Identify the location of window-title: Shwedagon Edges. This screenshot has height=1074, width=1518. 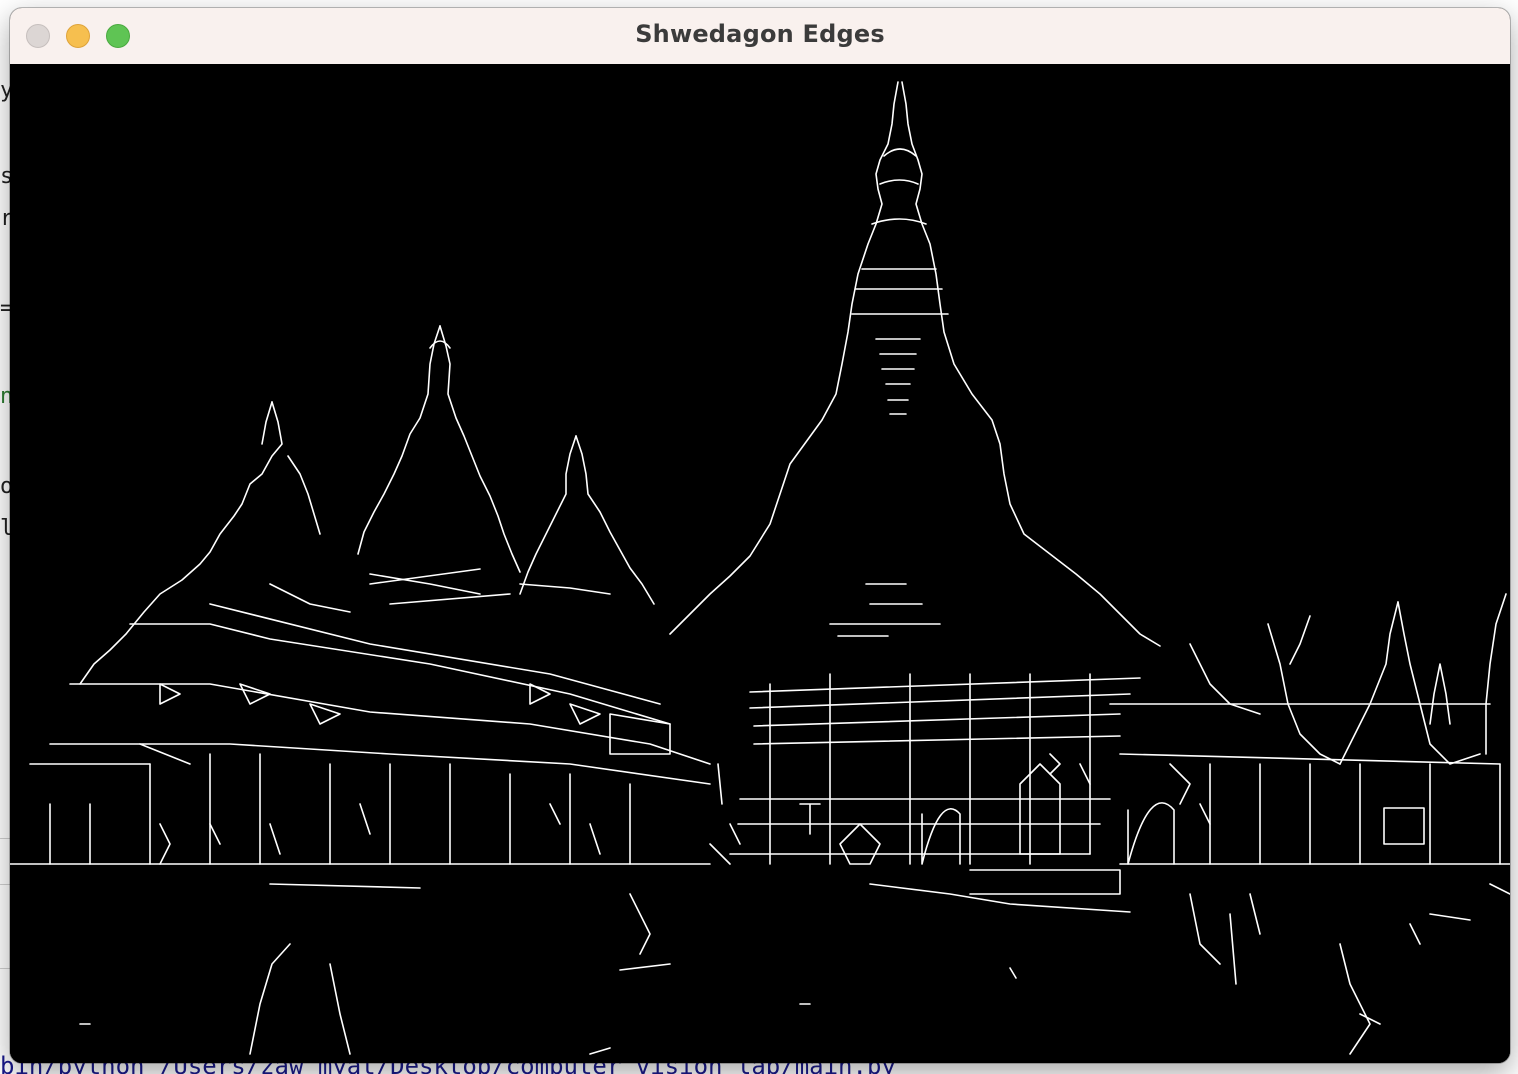
(760, 34).